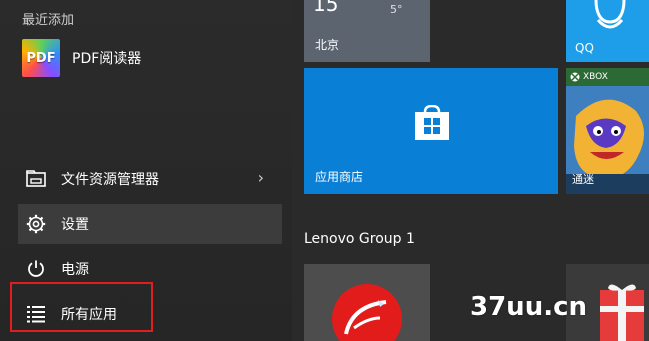  Describe the element at coordinates (261, 177) in the screenshot. I see `chevron-right-icon: ›` at that location.